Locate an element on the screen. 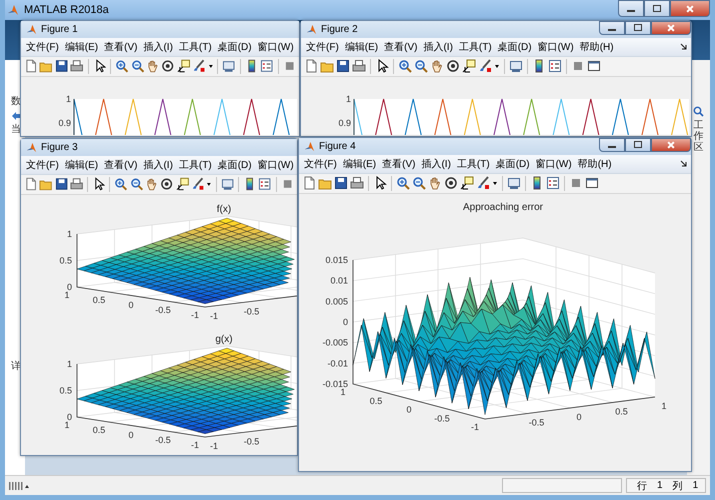 The height and width of the screenshot is (500, 715). column-label: 列 is located at coordinates (677, 486).